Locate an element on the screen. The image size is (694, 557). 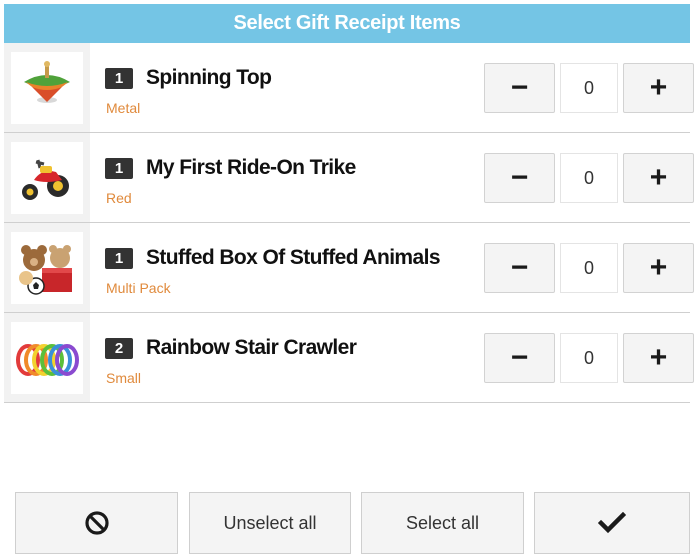
unselect-all-button: Unselect all is located at coordinates (270, 523).